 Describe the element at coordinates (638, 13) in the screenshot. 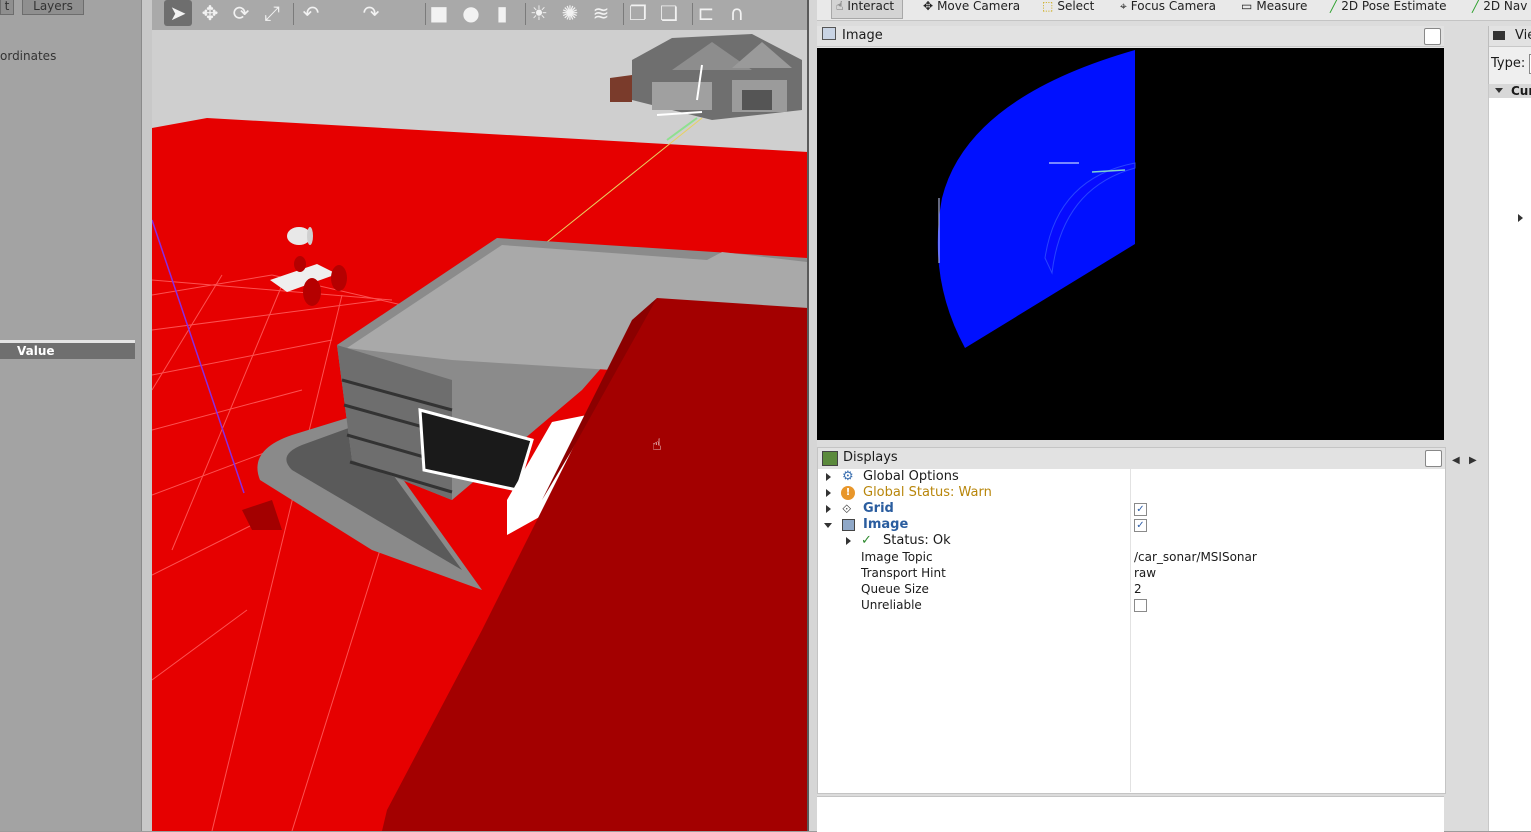

I see `copy-icon: ❐` at that location.